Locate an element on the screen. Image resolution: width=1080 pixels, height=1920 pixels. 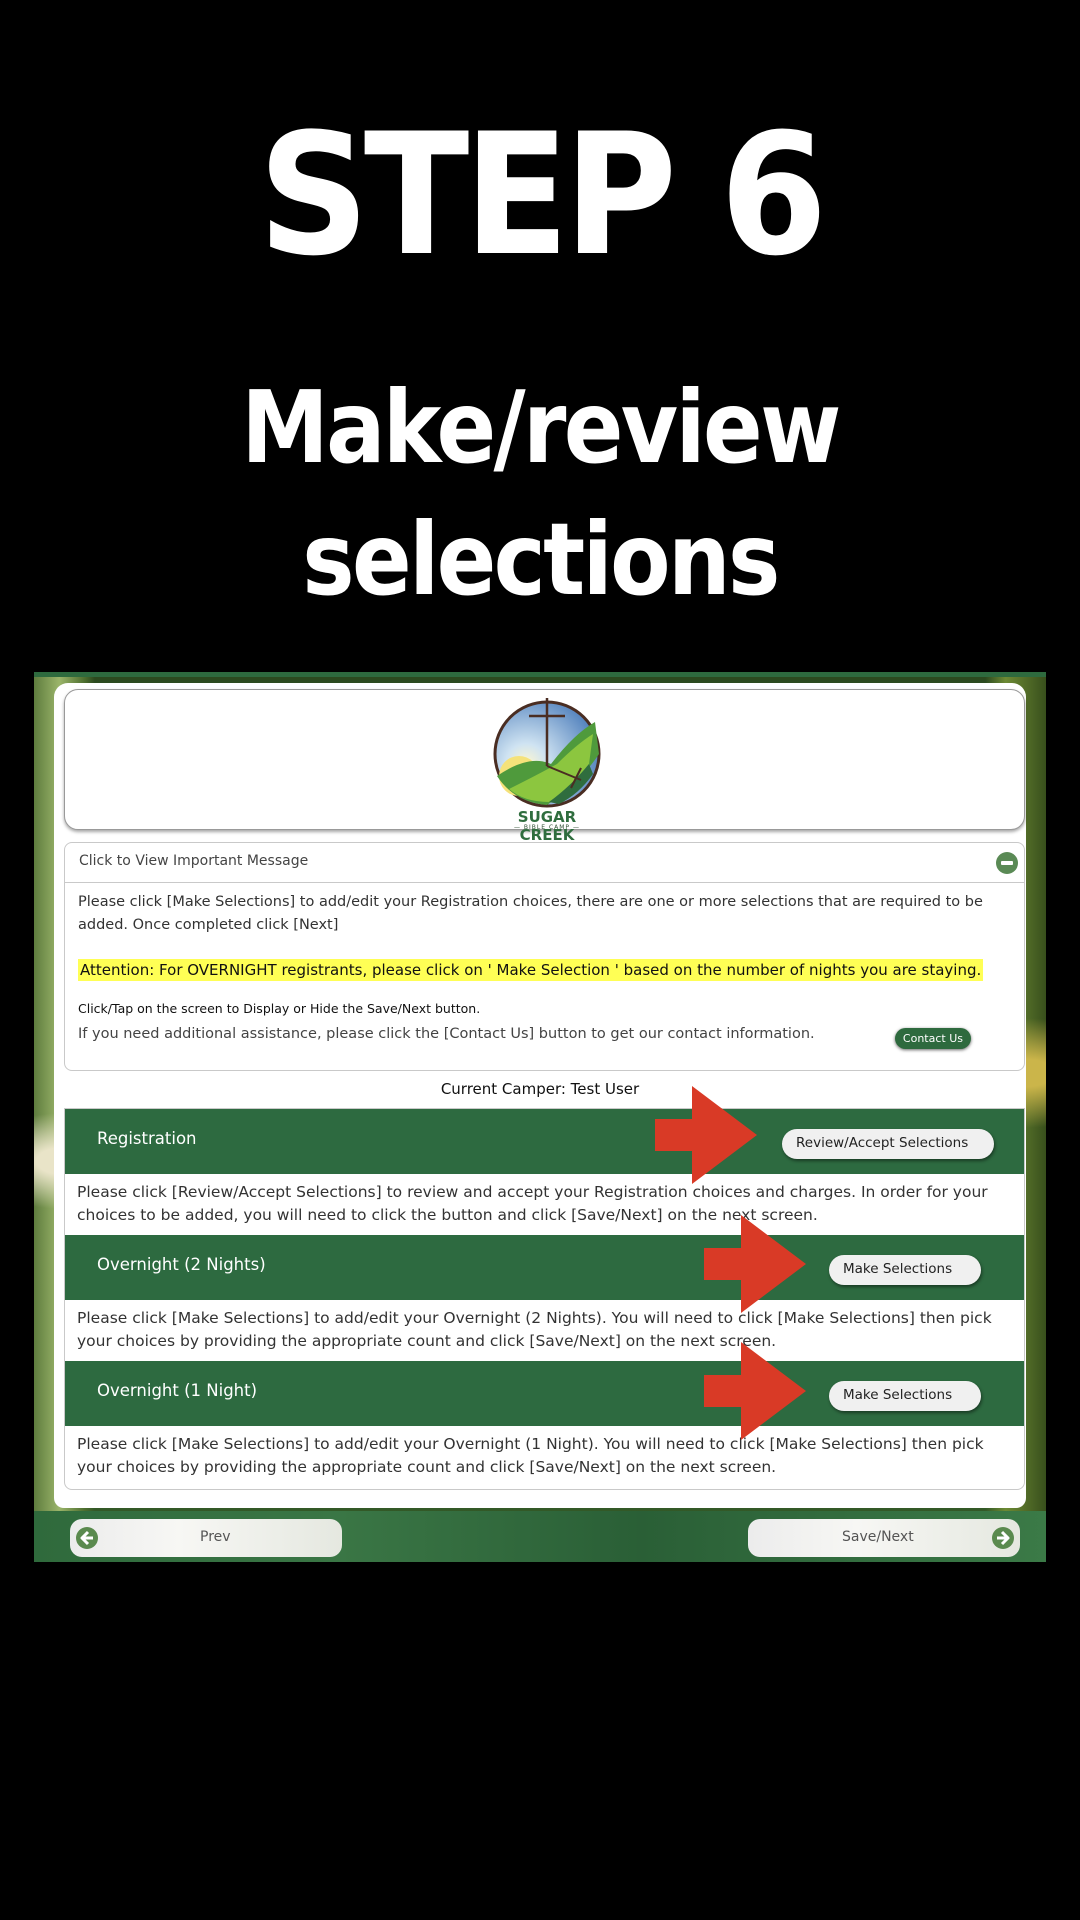
arrow-right-circle-icon is located at coordinates (1003, 1538).